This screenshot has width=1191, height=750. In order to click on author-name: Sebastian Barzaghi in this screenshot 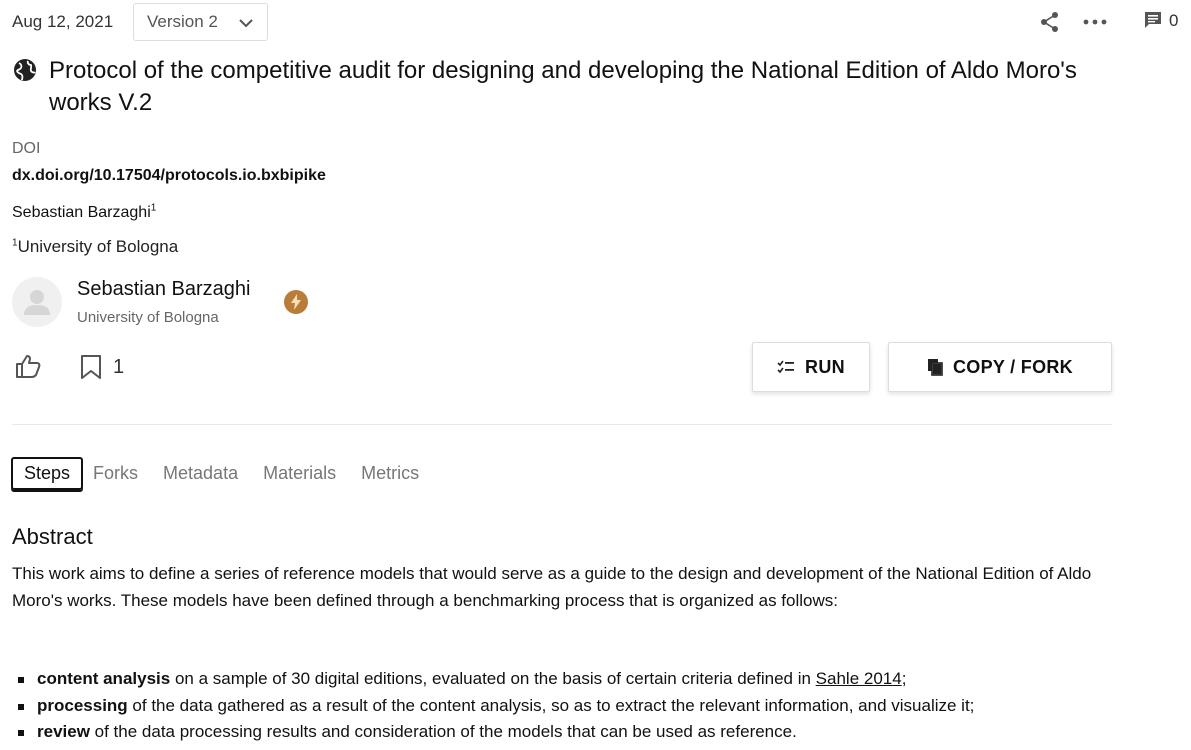, I will do `click(81, 212)`.